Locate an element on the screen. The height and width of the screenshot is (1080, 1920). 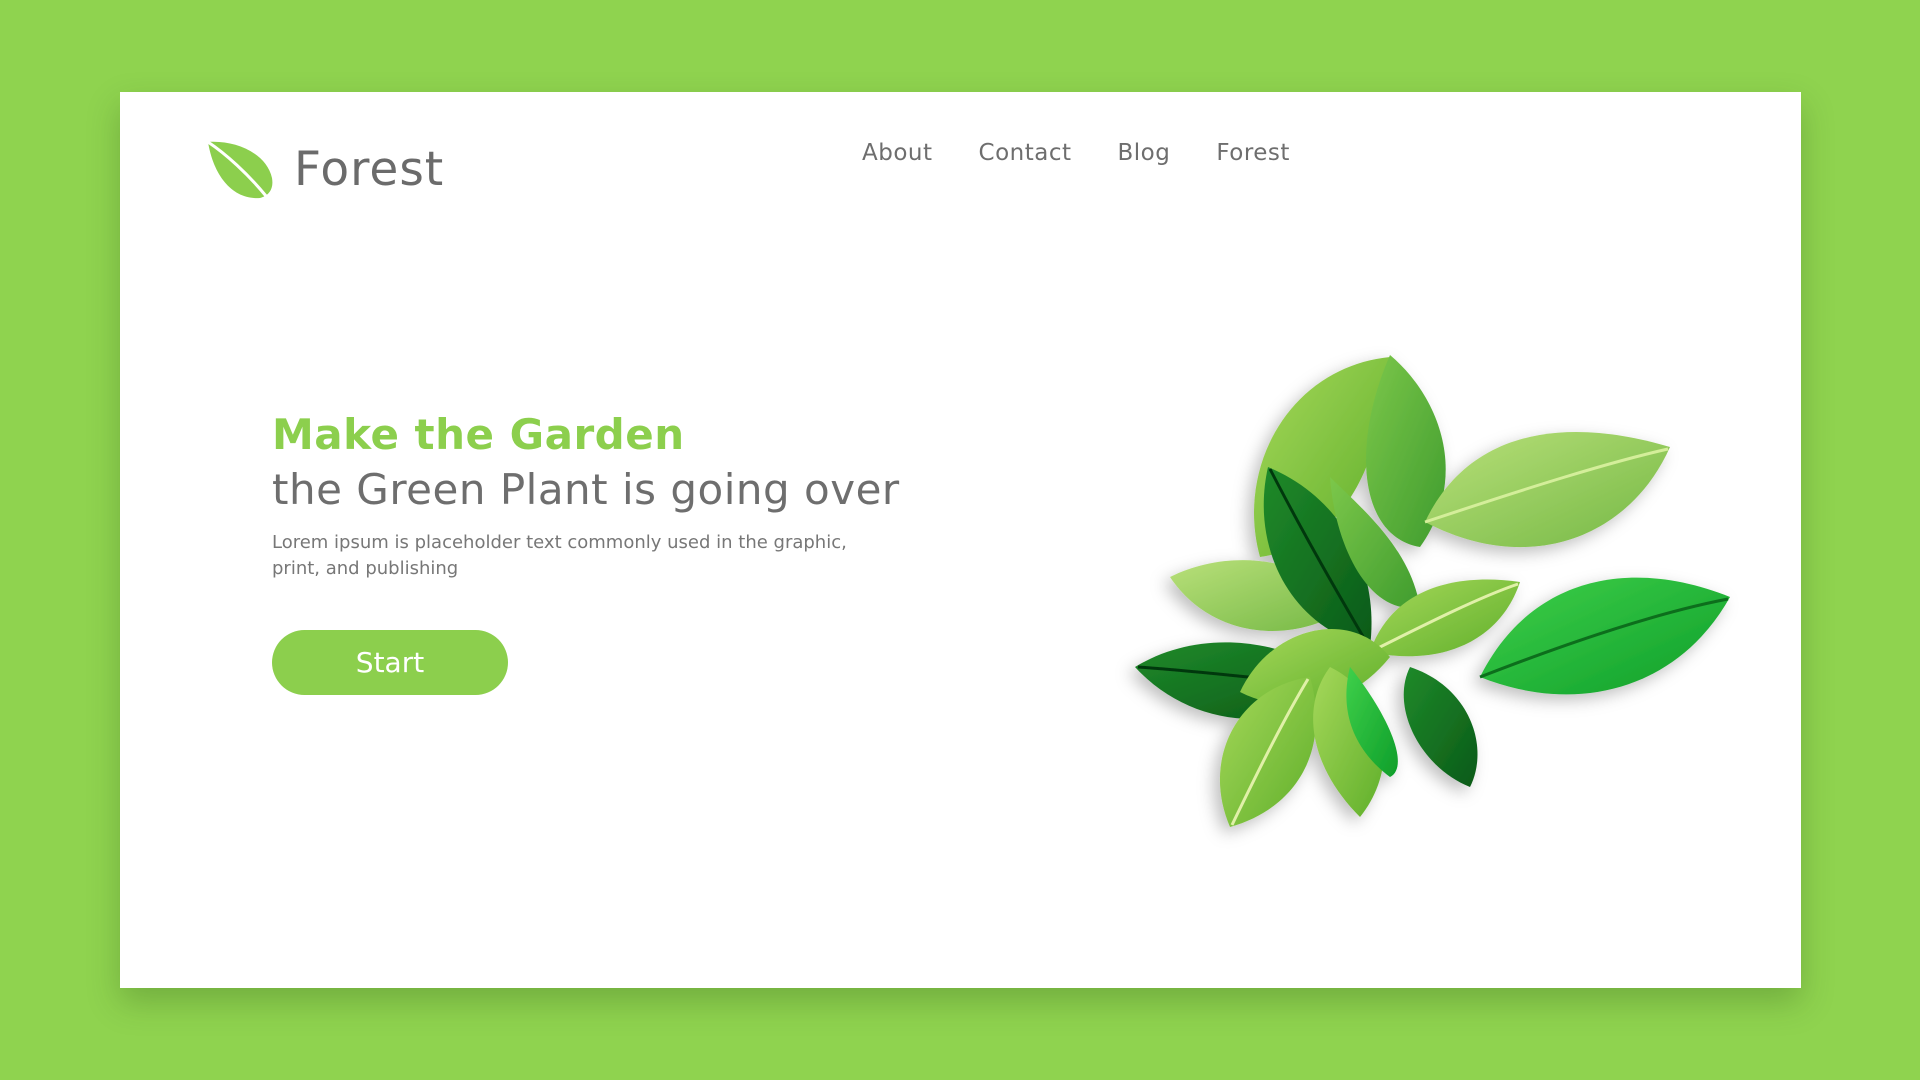
nav-item-forest: Forest is located at coordinates (1253, 153).